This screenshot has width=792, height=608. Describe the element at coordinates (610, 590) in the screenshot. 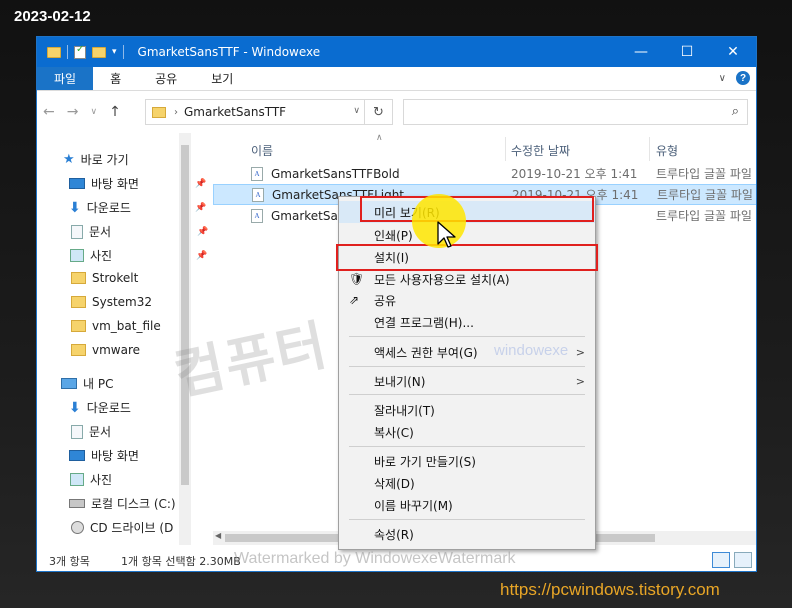

I see `blog-url: https://pcwindows.tistory.com` at that location.